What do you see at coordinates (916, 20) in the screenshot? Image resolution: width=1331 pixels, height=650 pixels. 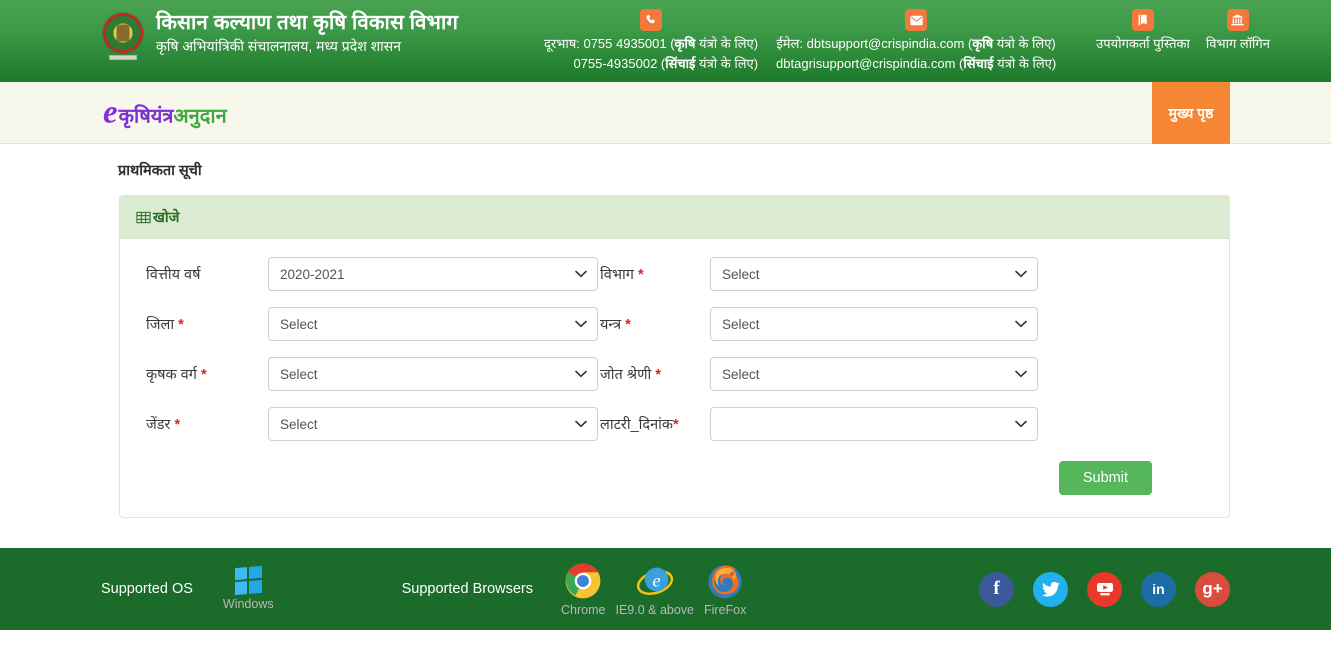 I see `mail-icon` at bounding box center [916, 20].